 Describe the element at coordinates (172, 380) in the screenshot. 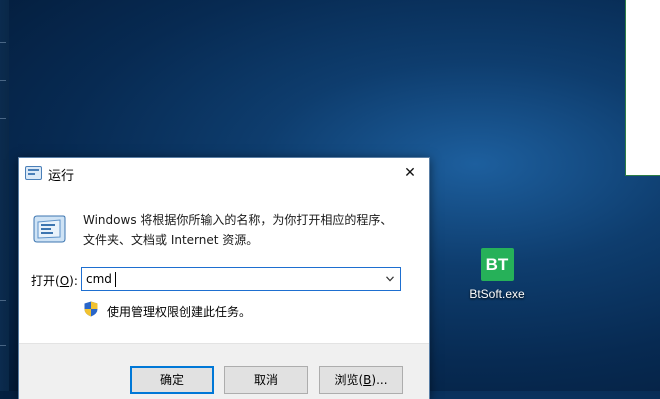

I see `ok-button: 确定` at that location.